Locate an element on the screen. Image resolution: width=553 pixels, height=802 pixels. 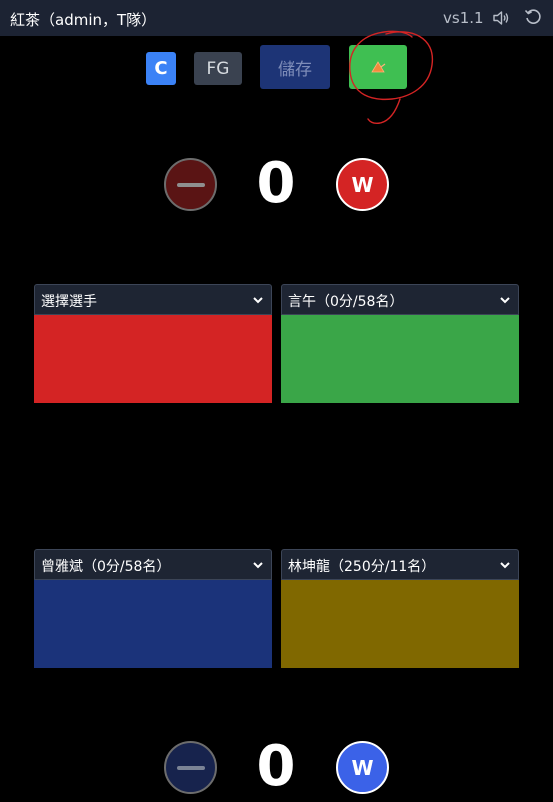
horn-button is located at coordinates (378, 67).